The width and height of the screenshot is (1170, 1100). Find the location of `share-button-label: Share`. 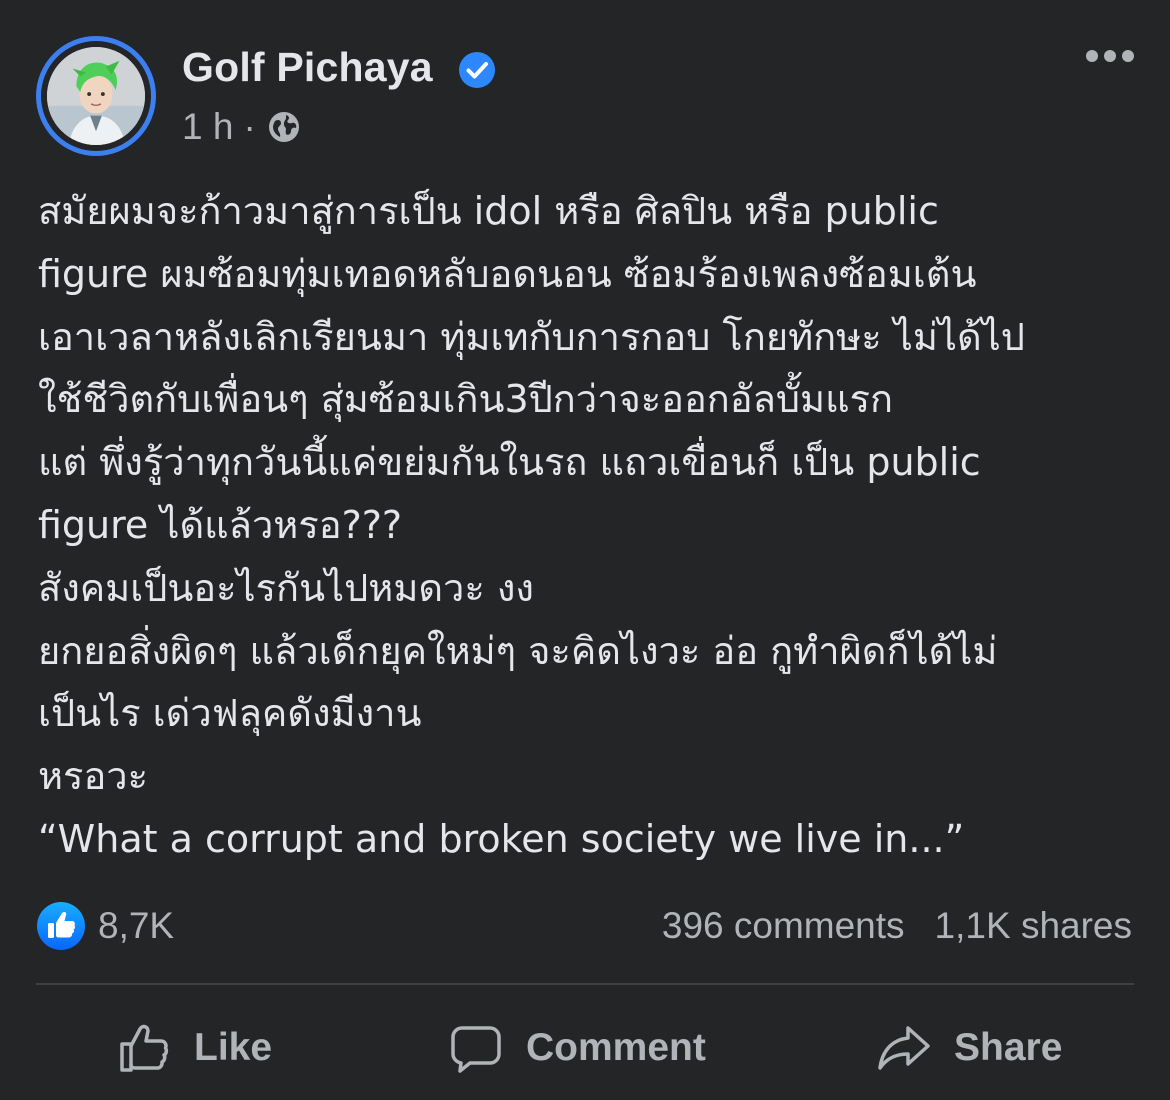

share-button-label: Share is located at coordinates (1008, 1047).